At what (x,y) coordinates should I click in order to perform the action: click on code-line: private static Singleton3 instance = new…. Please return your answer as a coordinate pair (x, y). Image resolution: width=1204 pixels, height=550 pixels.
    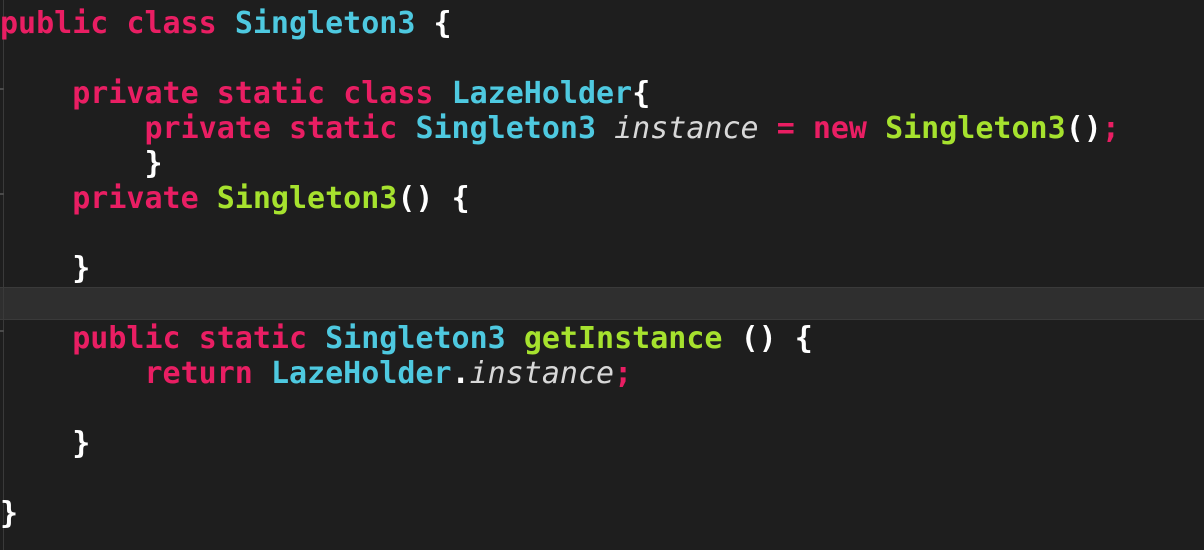
    Looking at the image, I should click on (602, 128).